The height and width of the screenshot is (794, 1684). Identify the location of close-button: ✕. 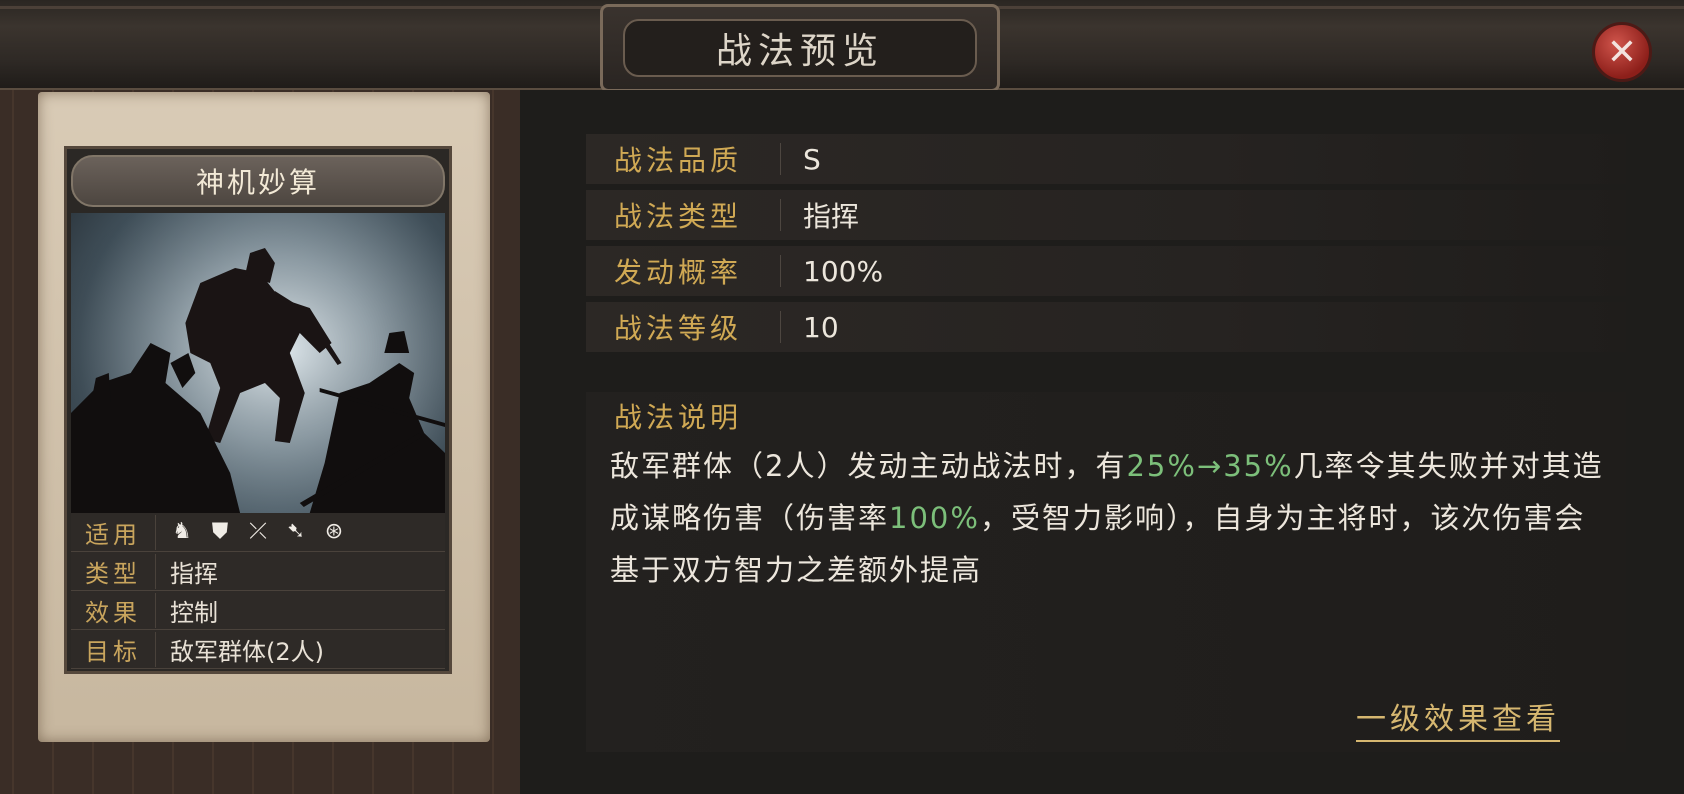
(1622, 52).